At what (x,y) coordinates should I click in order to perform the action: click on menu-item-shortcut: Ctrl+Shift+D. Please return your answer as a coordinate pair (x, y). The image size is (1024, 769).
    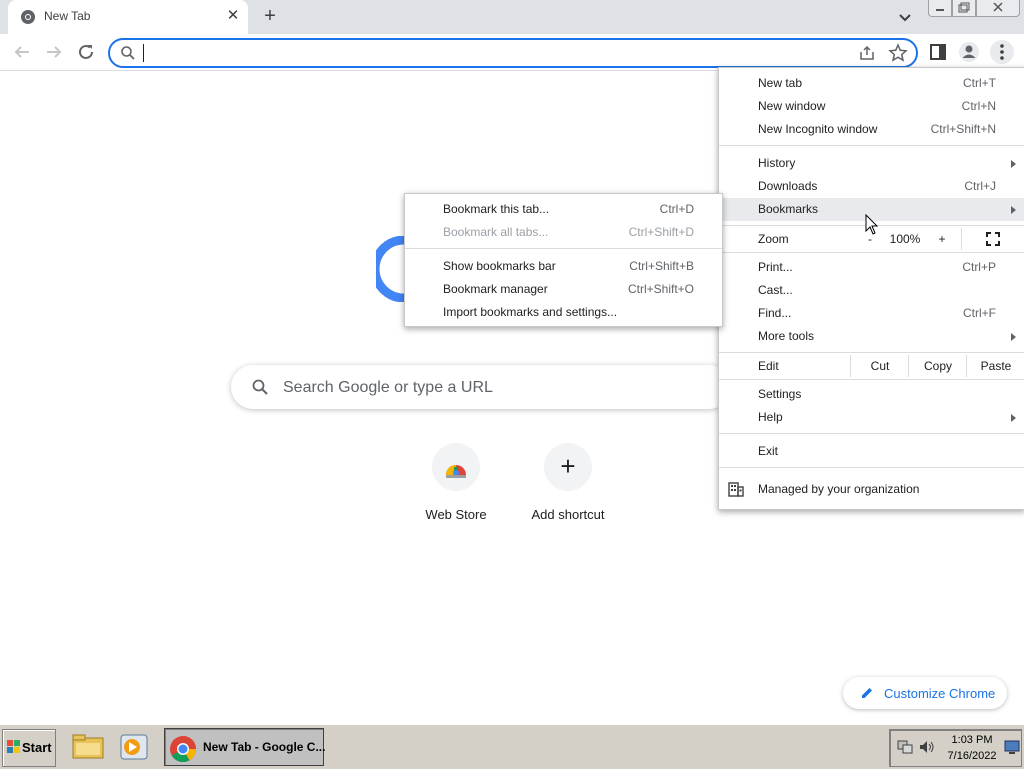
    Looking at the image, I should click on (661, 232).